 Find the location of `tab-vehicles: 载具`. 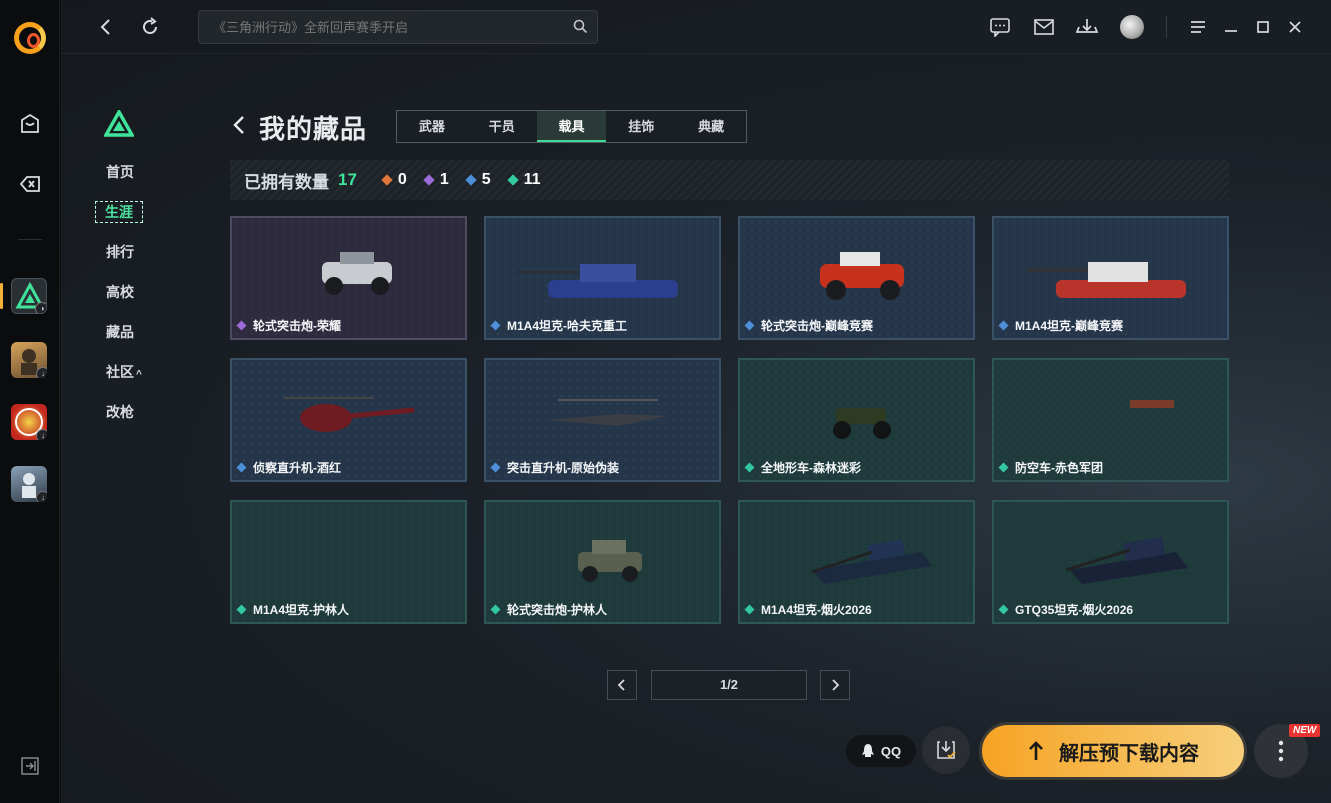

tab-vehicles: 载具 is located at coordinates (571, 126).